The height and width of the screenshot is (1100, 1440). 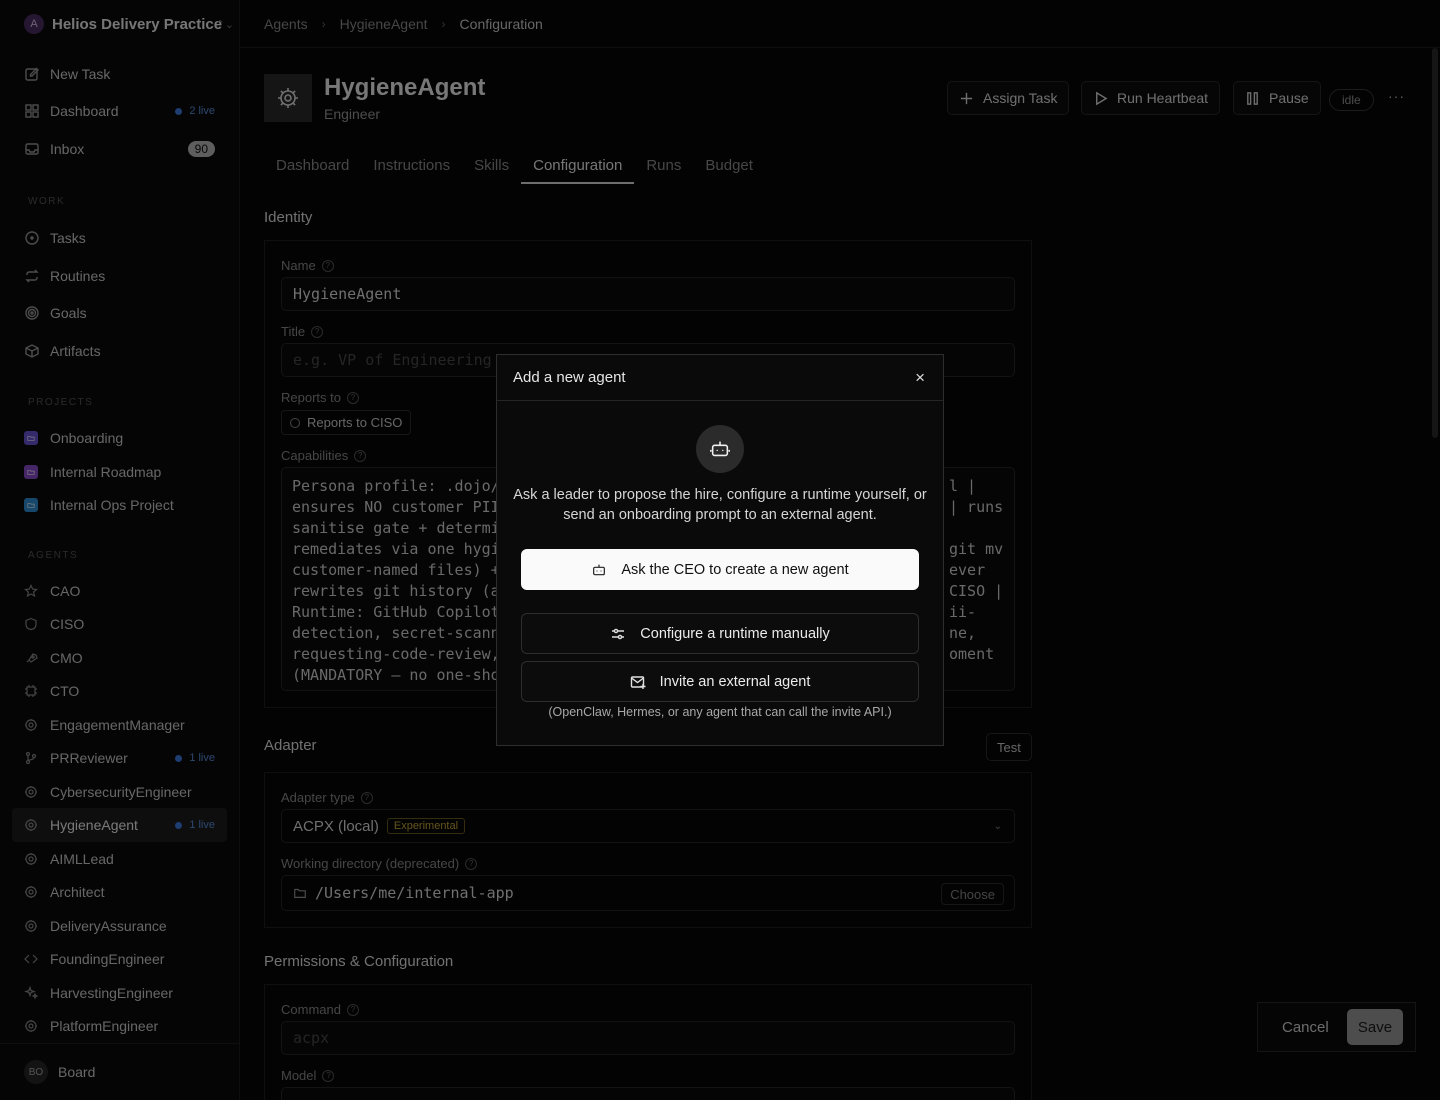 What do you see at coordinates (920, 378) in the screenshot?
I see `close-icon: ×` at bounding box center [920, 378].